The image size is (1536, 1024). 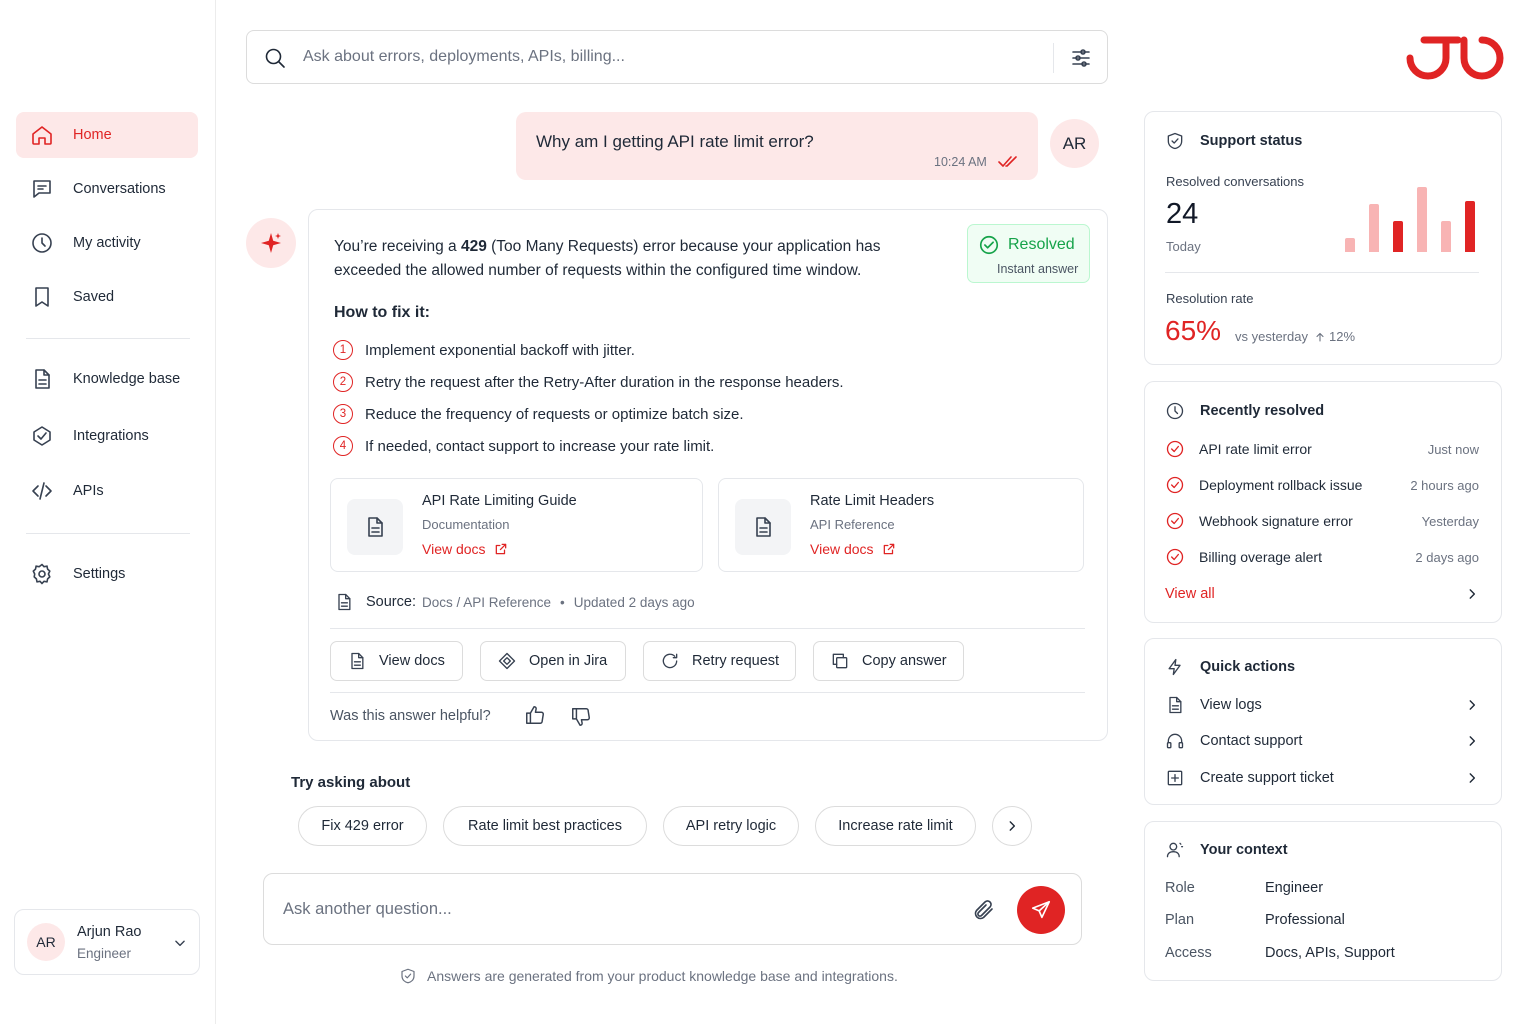 What do you see at coordinates (731, 826) in the screenshot?
I see `suggestion-chip: API retry logic` at bounding box center [731, 826].